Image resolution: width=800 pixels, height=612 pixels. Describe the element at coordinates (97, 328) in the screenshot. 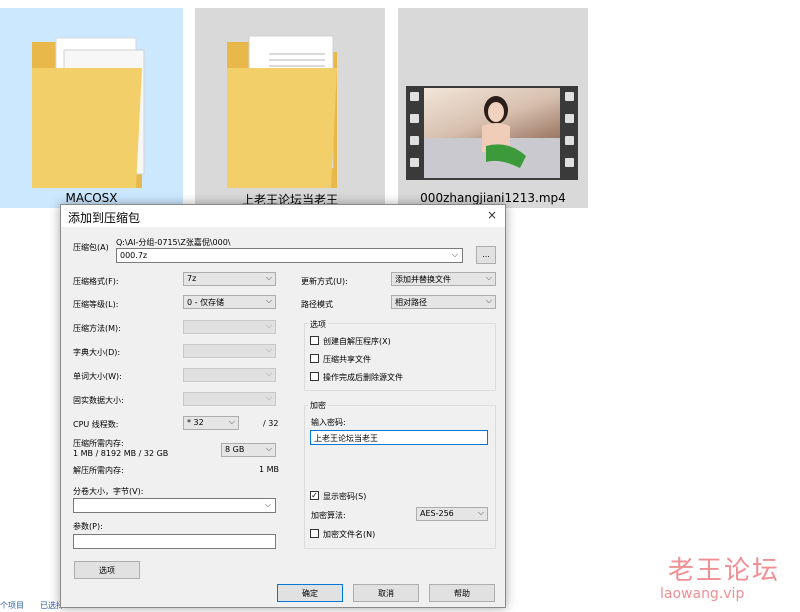

I see `method-label: 压缩方法(M):` at that location.